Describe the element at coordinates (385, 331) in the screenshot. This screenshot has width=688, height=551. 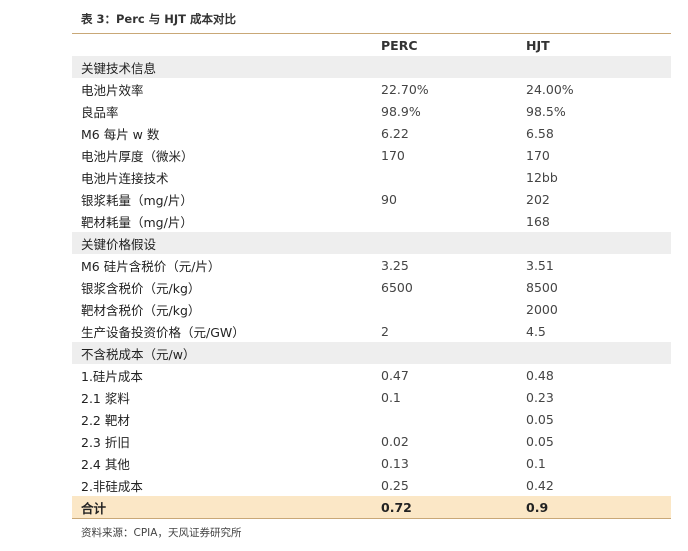
I see `perc-value: 2` at that location.